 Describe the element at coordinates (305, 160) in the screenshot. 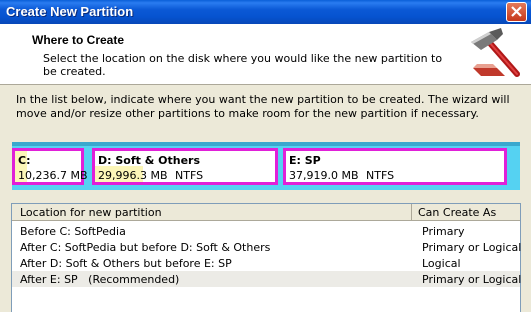

I see `partition-name: E: SP` at that location.